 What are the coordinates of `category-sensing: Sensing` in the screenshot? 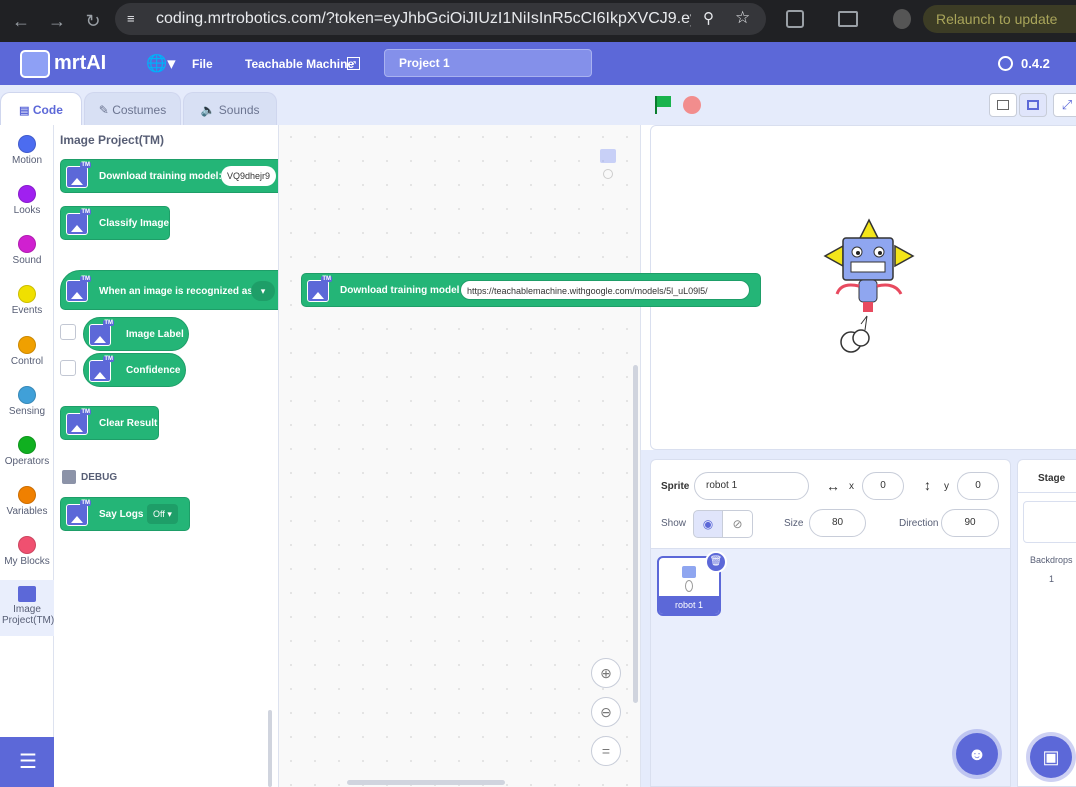 It's located at (27, 401).